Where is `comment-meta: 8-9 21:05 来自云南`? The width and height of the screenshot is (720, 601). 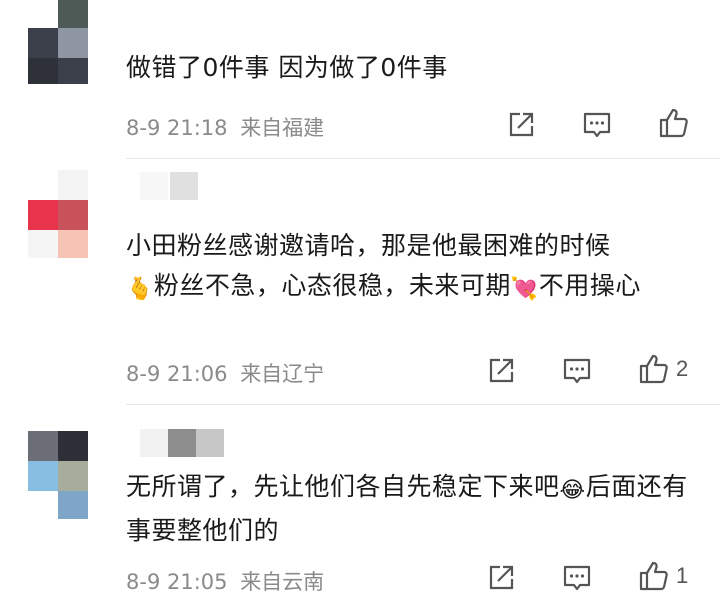 comment-meta: 8-9 21:05 来自云南 is located at coordinates (225, 581).